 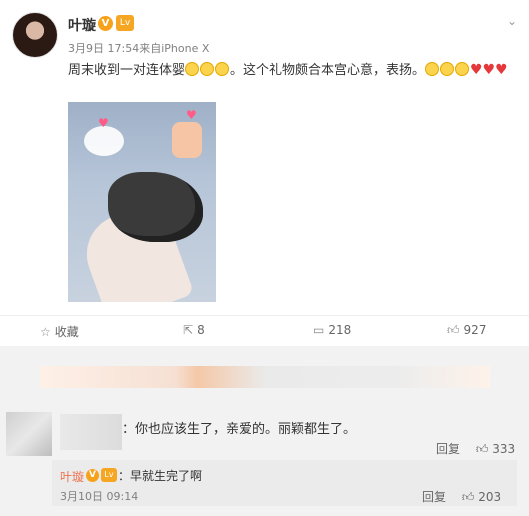 What do you see at coordinates (489, 70) in the screenshot?
I see `heart-icons: ♥♥♥` at bounding box center [489, 70].